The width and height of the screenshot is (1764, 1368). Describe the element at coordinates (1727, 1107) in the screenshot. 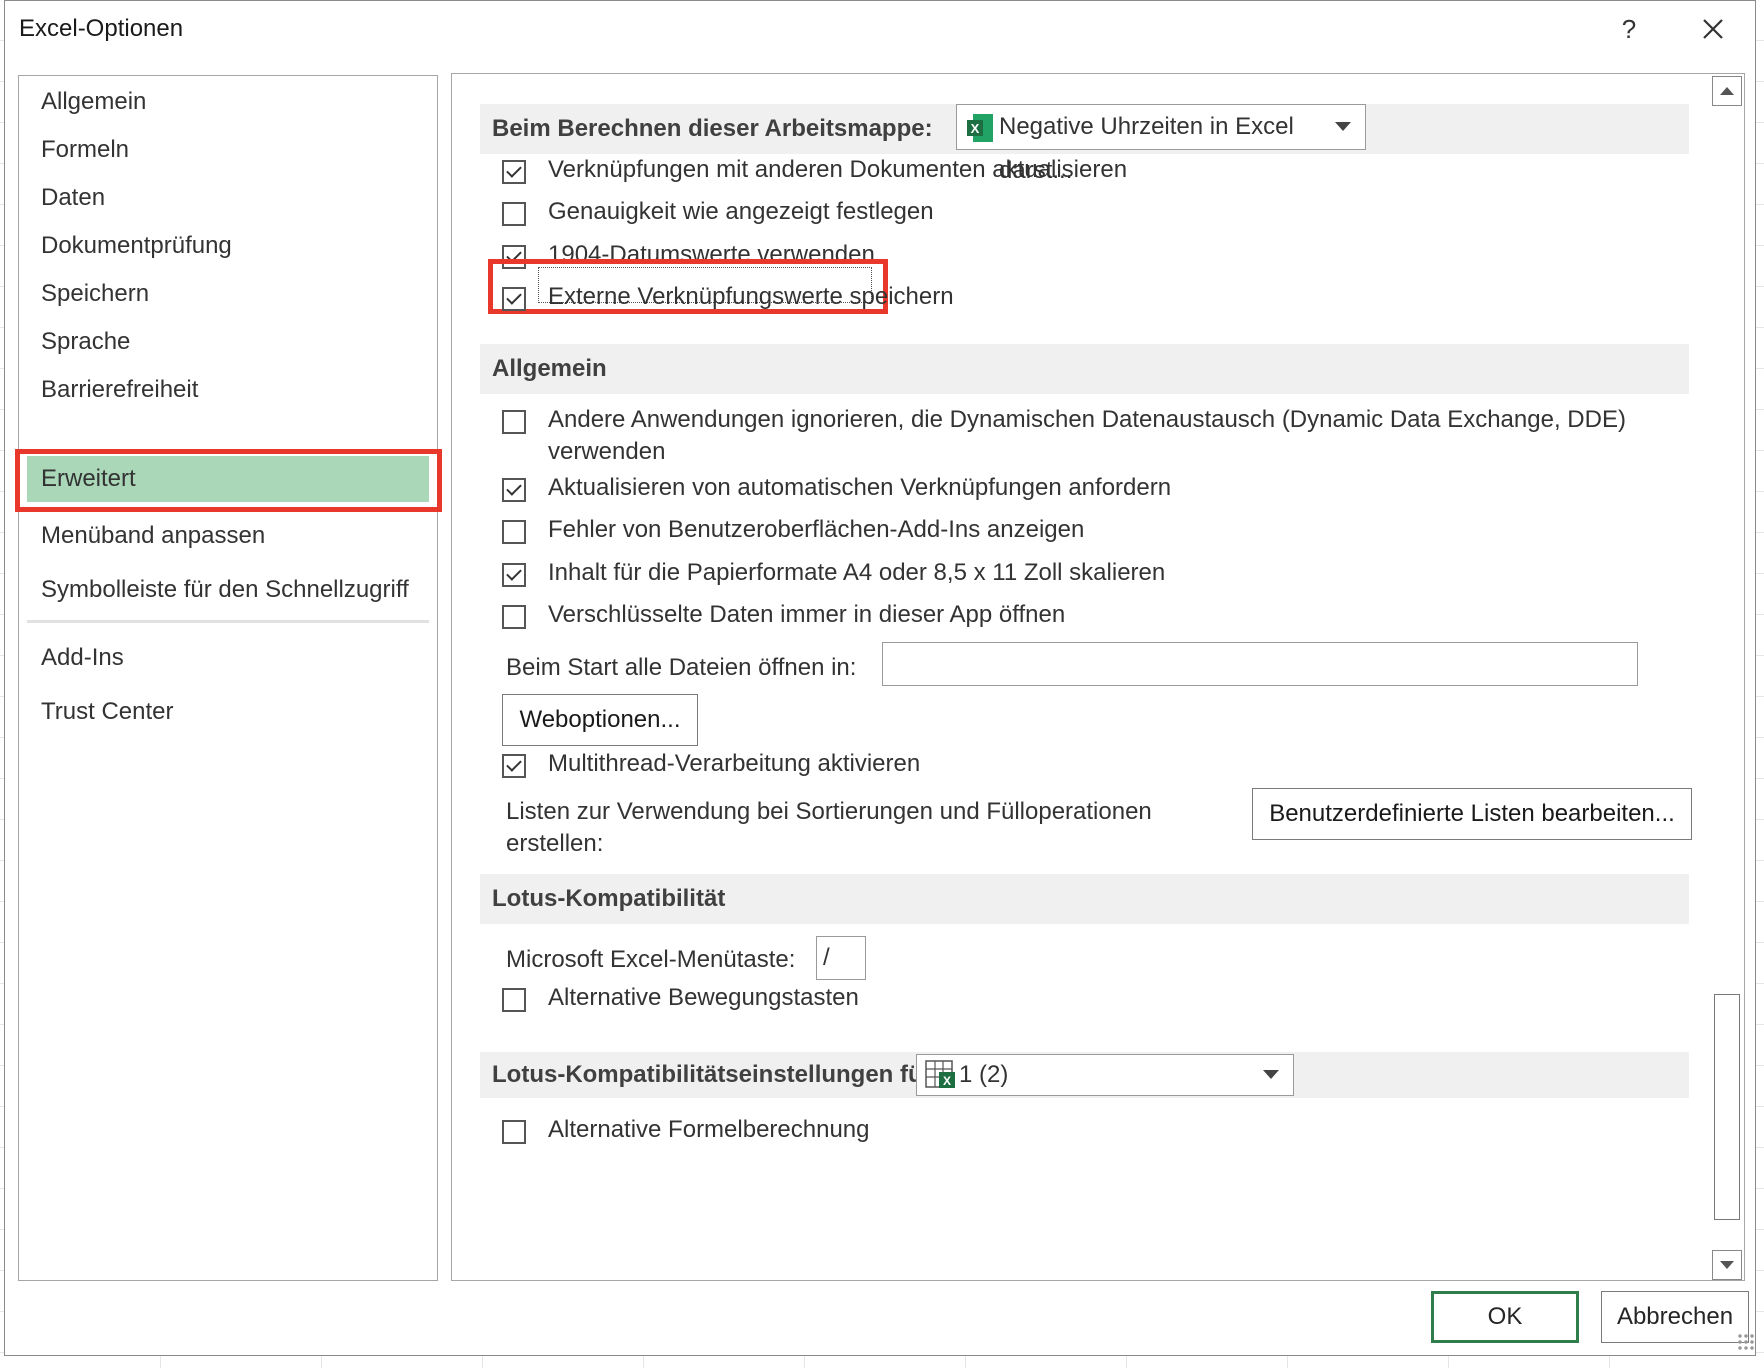

I see `scrollbar-thumb` at that location.